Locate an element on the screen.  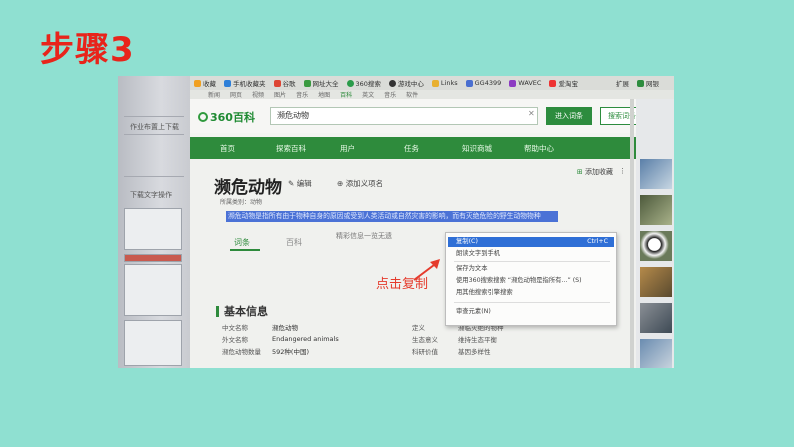
pencil-icon: ✎ is located at coordinates (291, 183).